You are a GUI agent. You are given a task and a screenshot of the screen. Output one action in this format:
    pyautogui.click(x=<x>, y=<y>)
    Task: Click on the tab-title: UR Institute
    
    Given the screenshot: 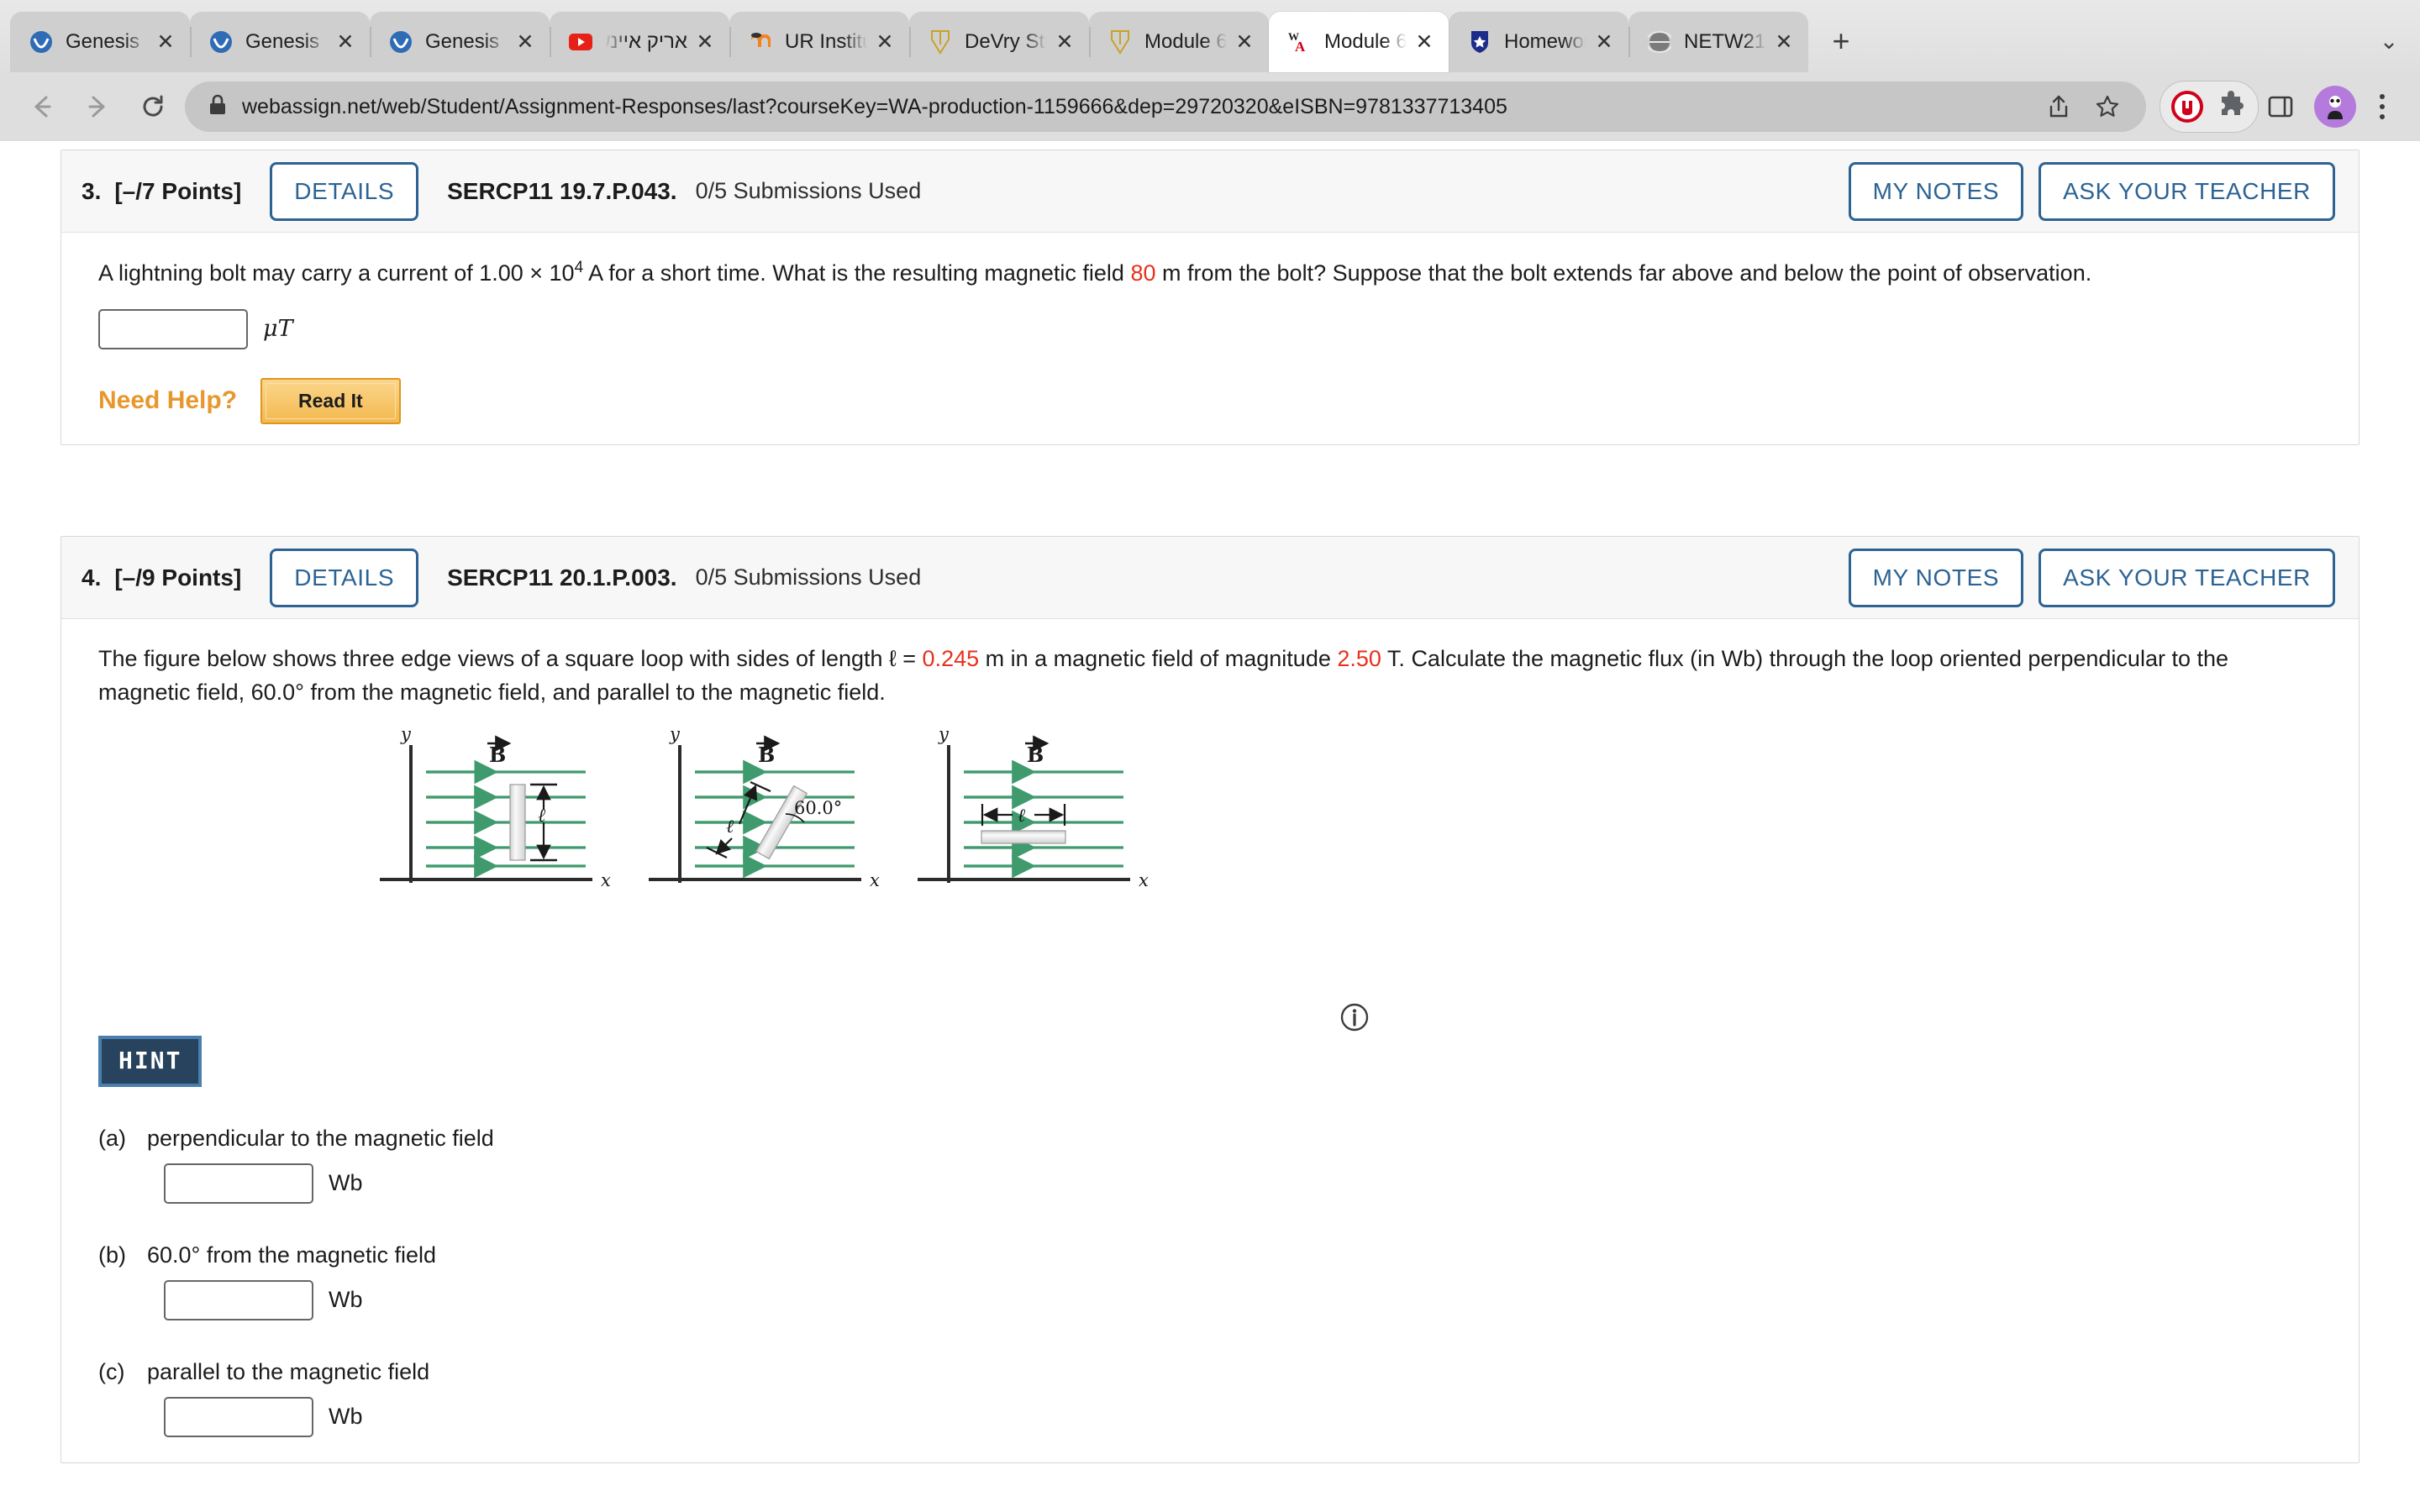 What is the action you would take?
    pyautogui.click(x=826, y=41)
    